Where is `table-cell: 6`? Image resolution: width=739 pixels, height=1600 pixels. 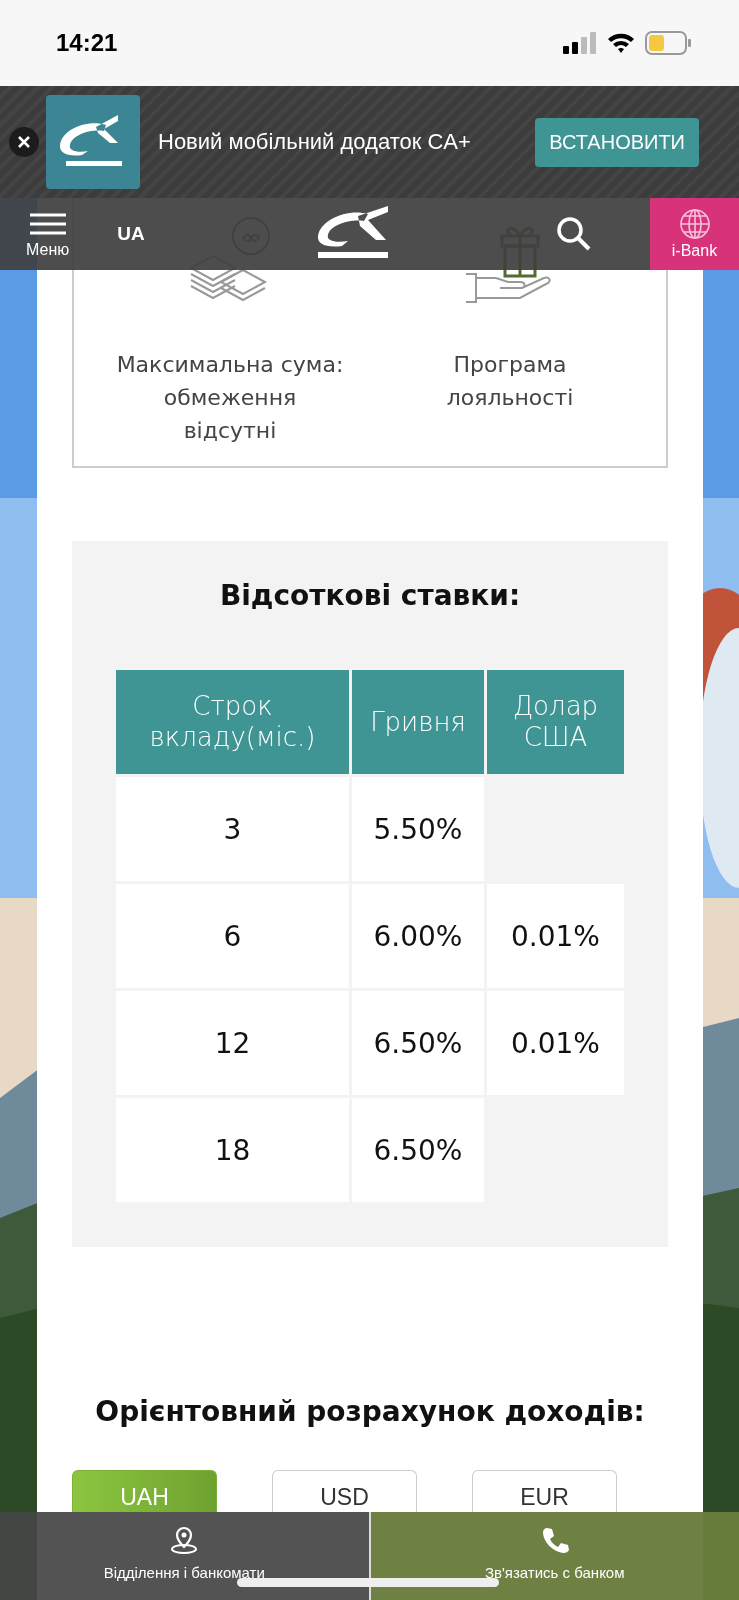 table-cell: 6 is located at coordinates (232, 936).